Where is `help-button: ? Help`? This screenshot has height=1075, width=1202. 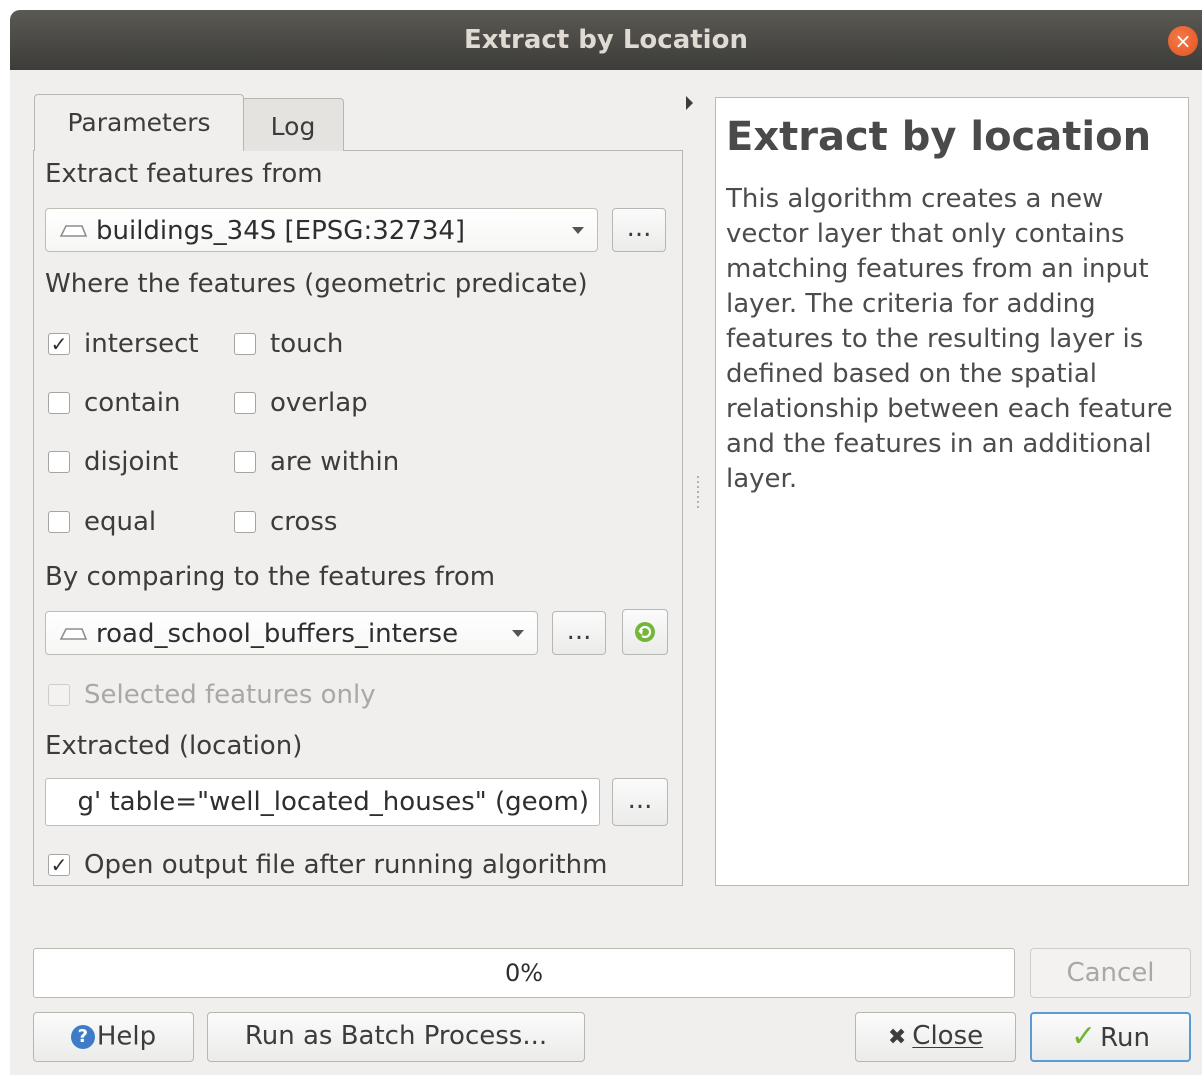
help-button: ? Help is located at coordinates (113, 1037).